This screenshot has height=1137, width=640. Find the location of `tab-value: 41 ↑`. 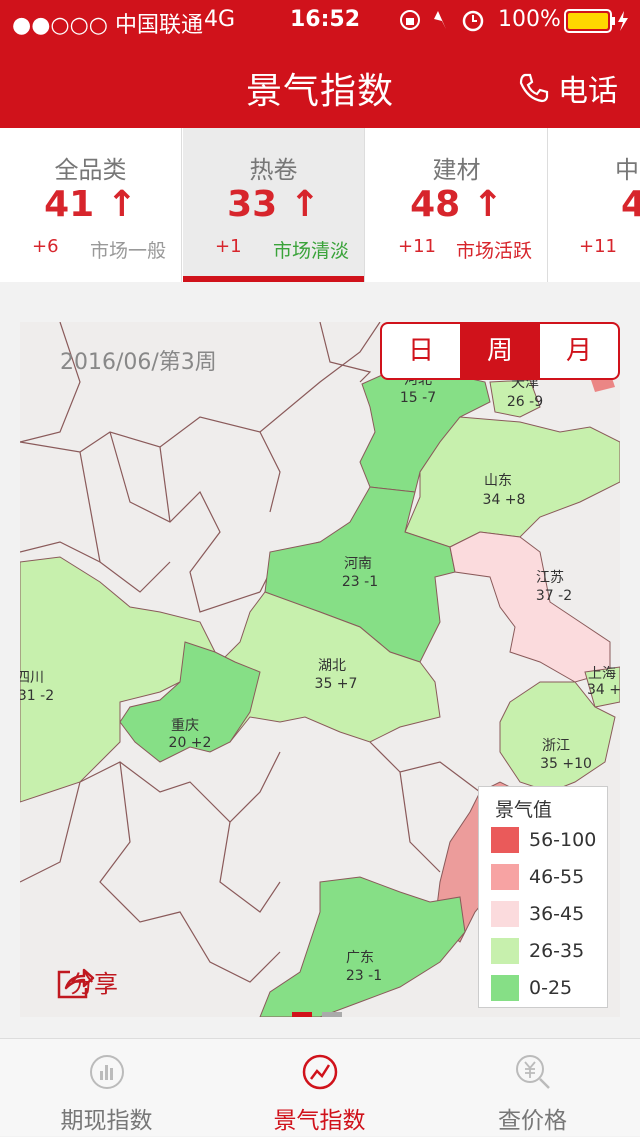

tab-value: 41 ↑ is located at coordinates (90, 204).